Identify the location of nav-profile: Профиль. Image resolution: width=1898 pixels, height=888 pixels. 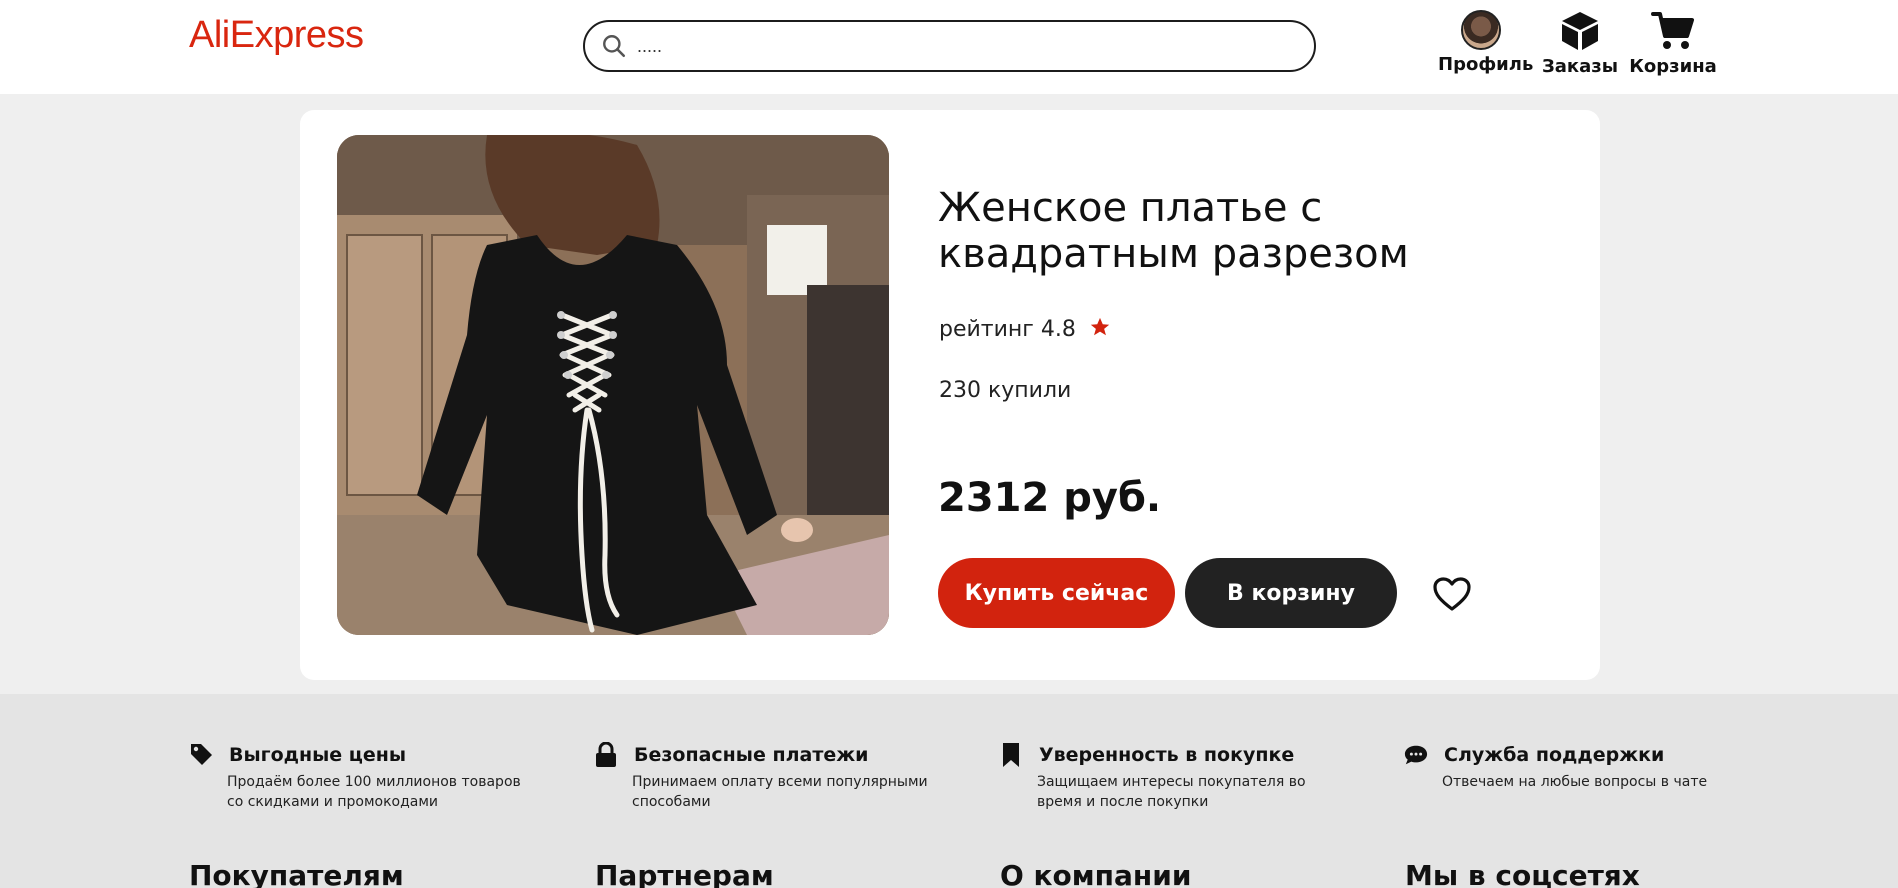
(1485, 42).